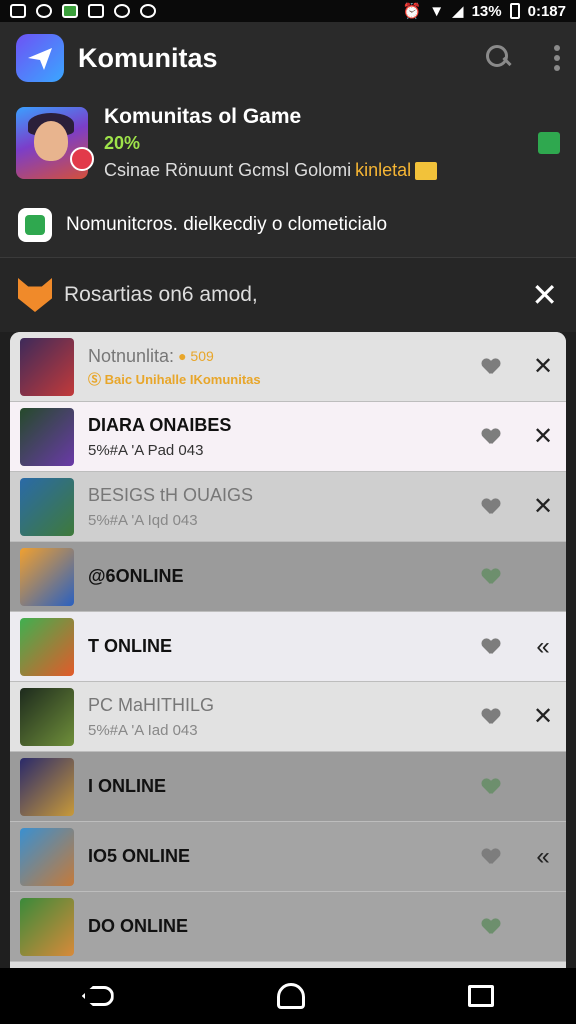 This screenshot has height=1024, width=576. What do you see at coordinates (83, 11) in the screenshot?
I see `notification-icons` at bounding box center [83, 11].